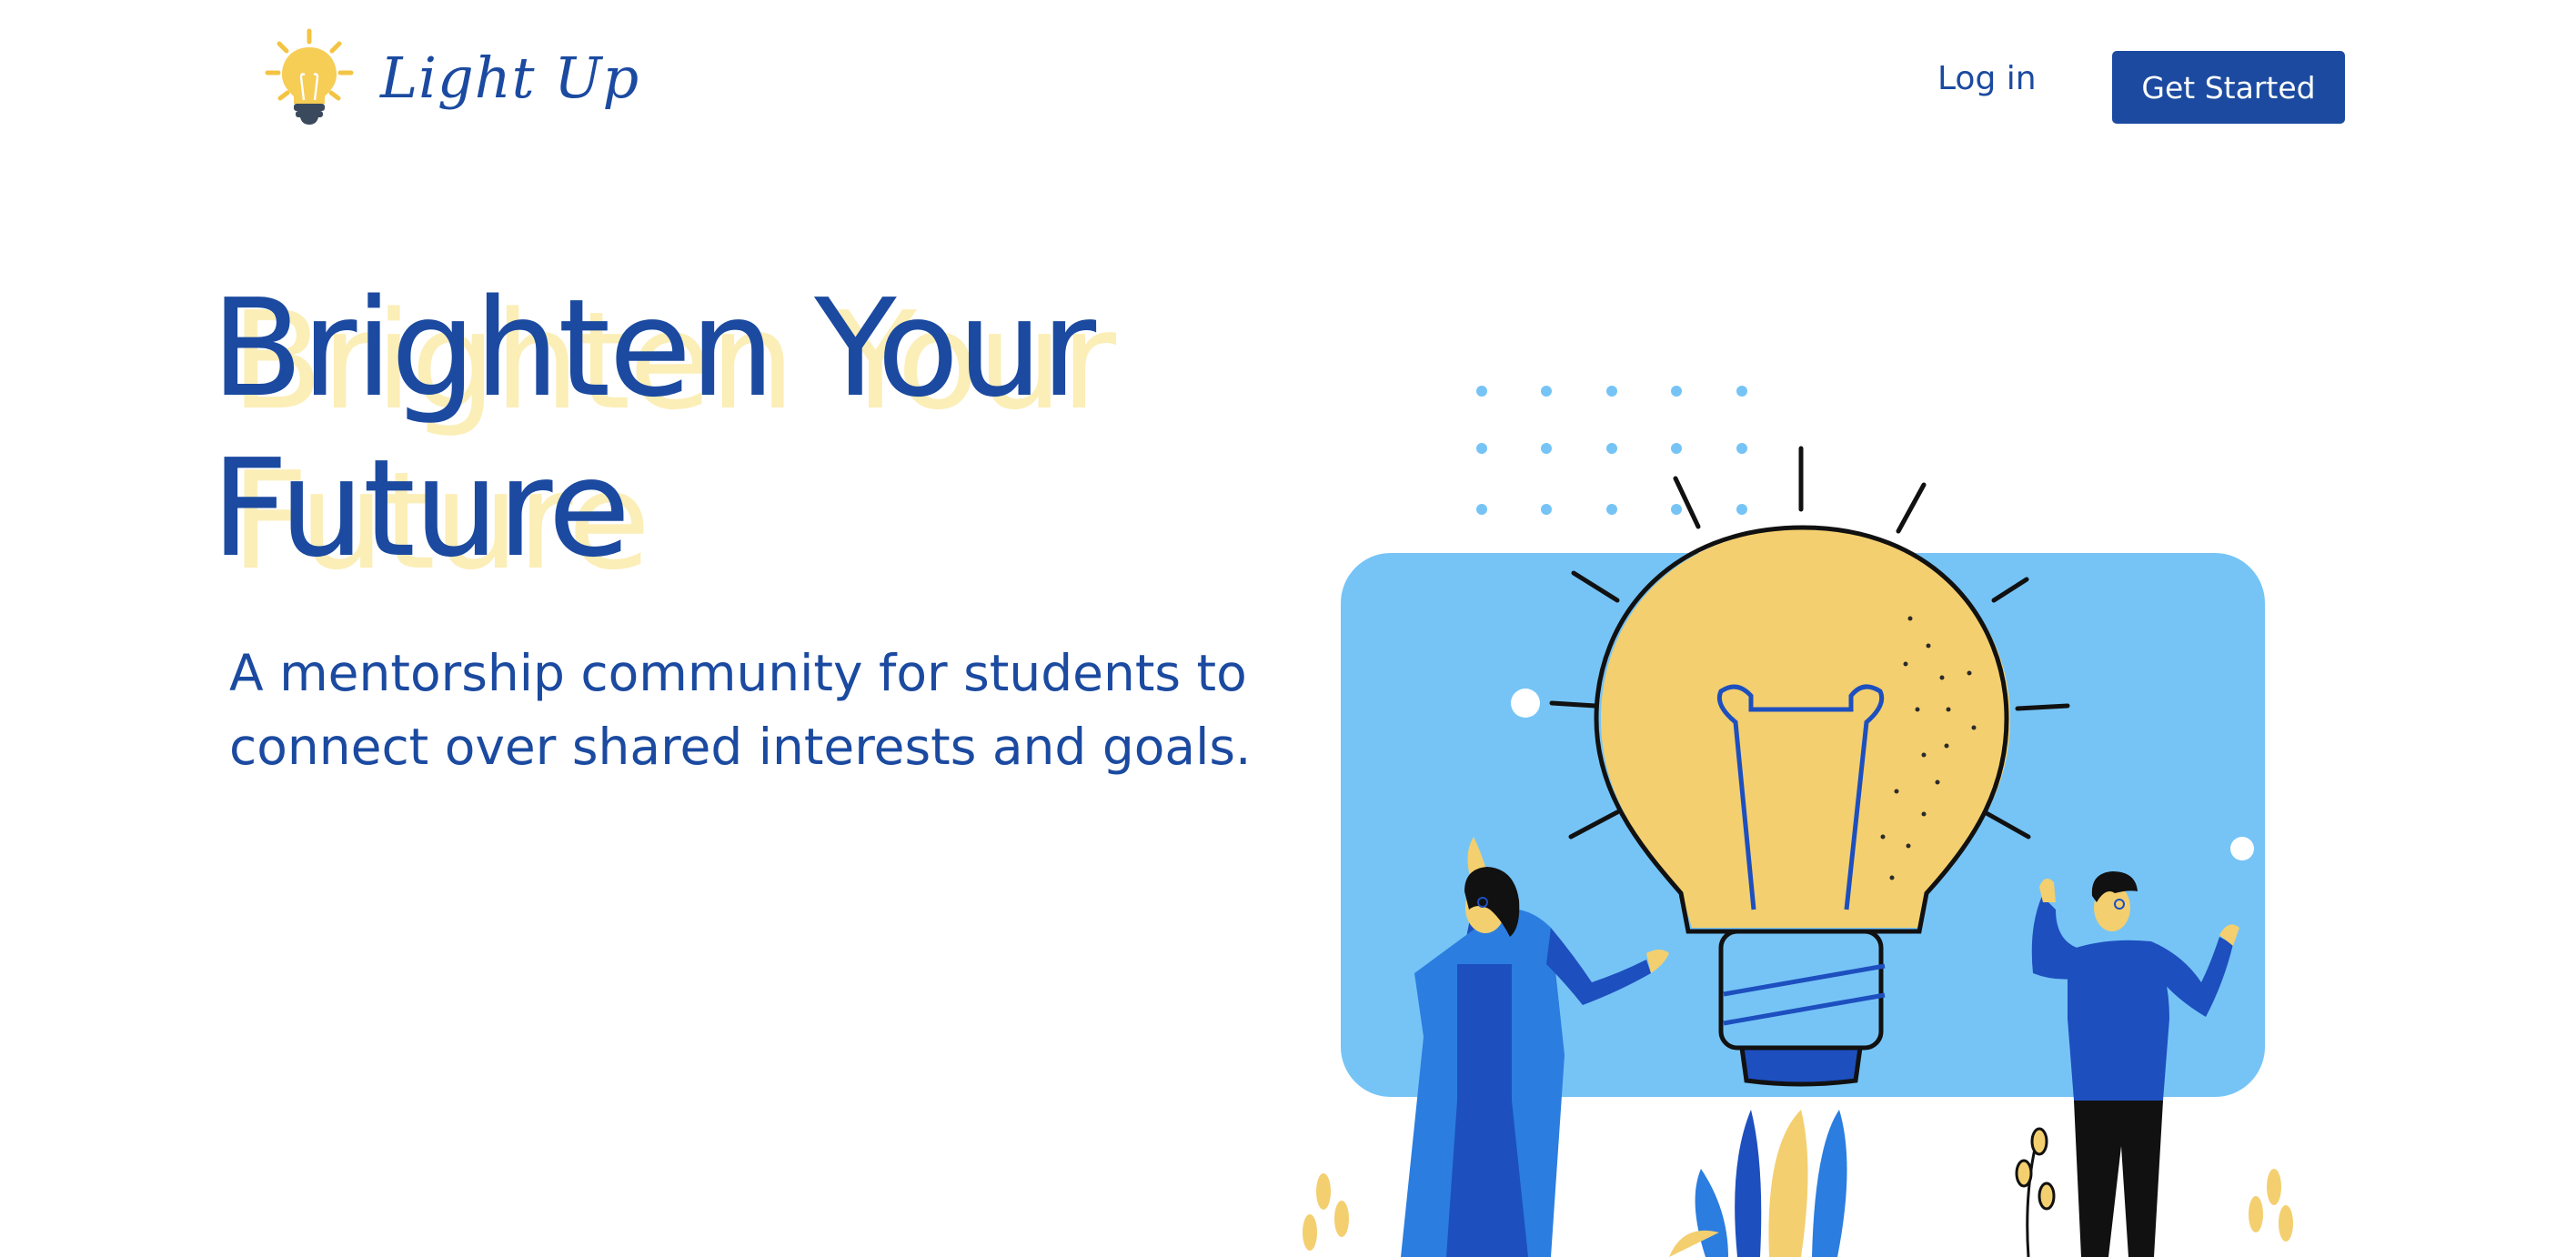 The height and width of the screenshot is (1257, 2576). I want to click on hero-title-line-1: Brighten Your Brighten Your, so click(663, 353).